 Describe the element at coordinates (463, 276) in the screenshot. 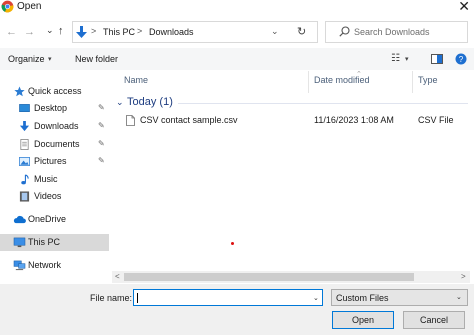

I see `scroll-right-arrow-icon: >` at that location.